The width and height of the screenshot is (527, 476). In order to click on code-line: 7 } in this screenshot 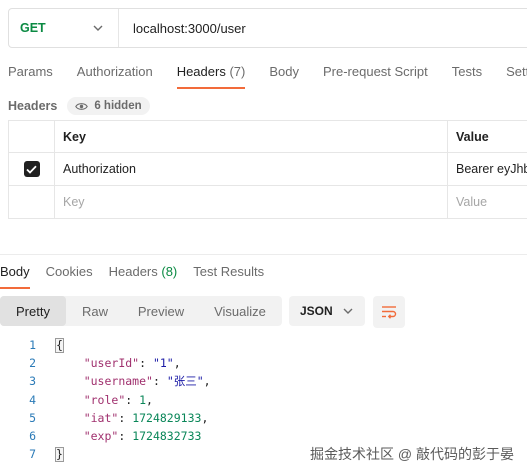, I will do `click(105, 454)`.